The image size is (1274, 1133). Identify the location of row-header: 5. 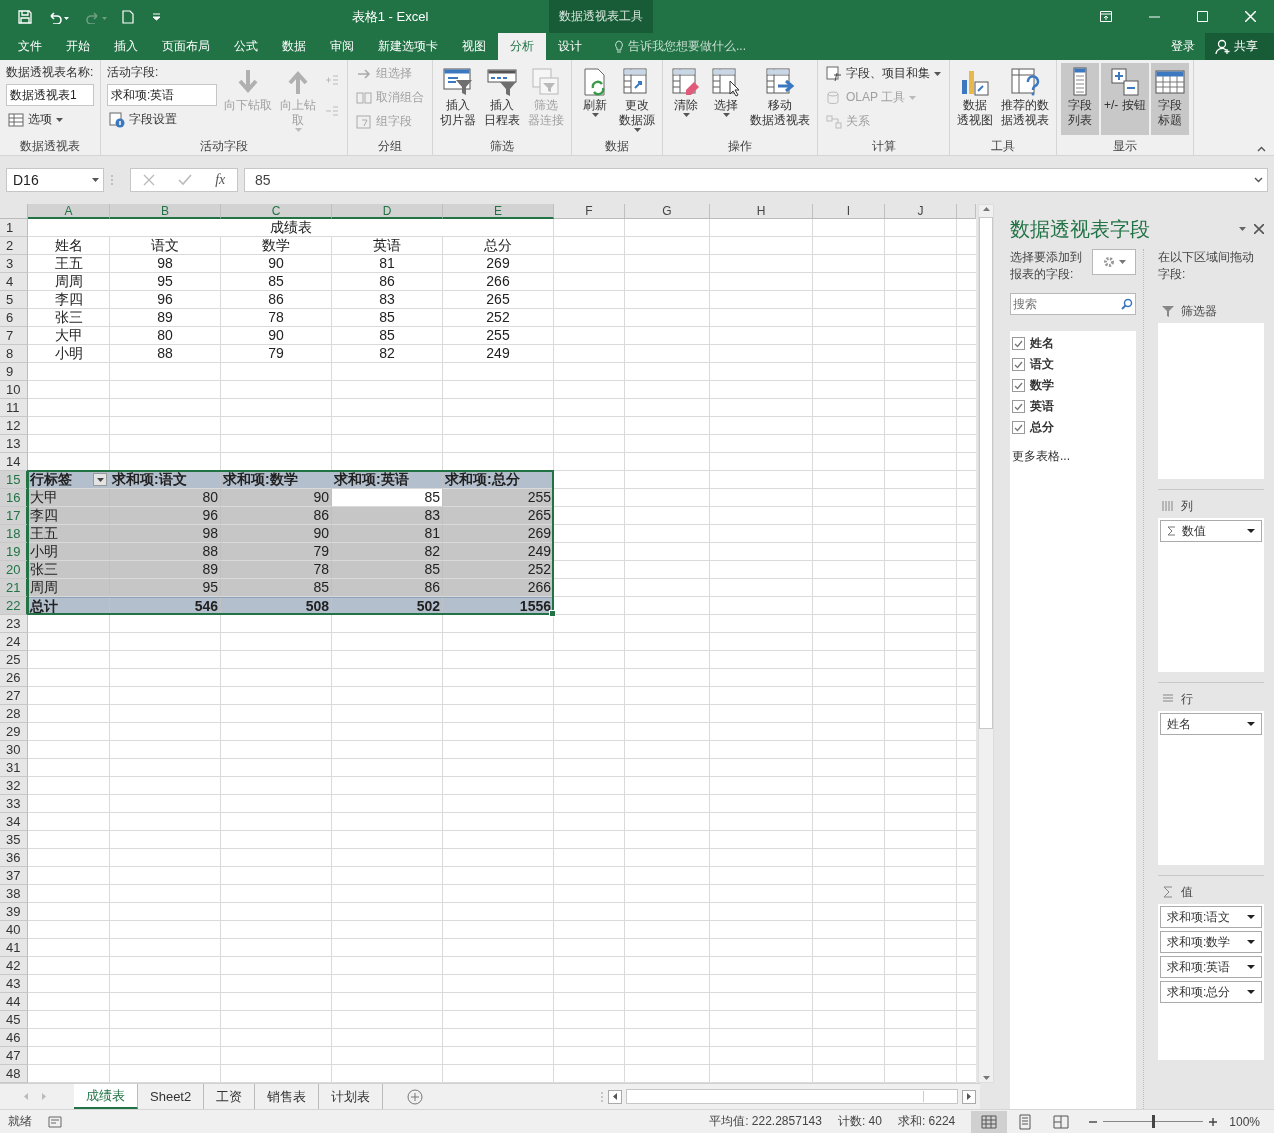
(14, 300).